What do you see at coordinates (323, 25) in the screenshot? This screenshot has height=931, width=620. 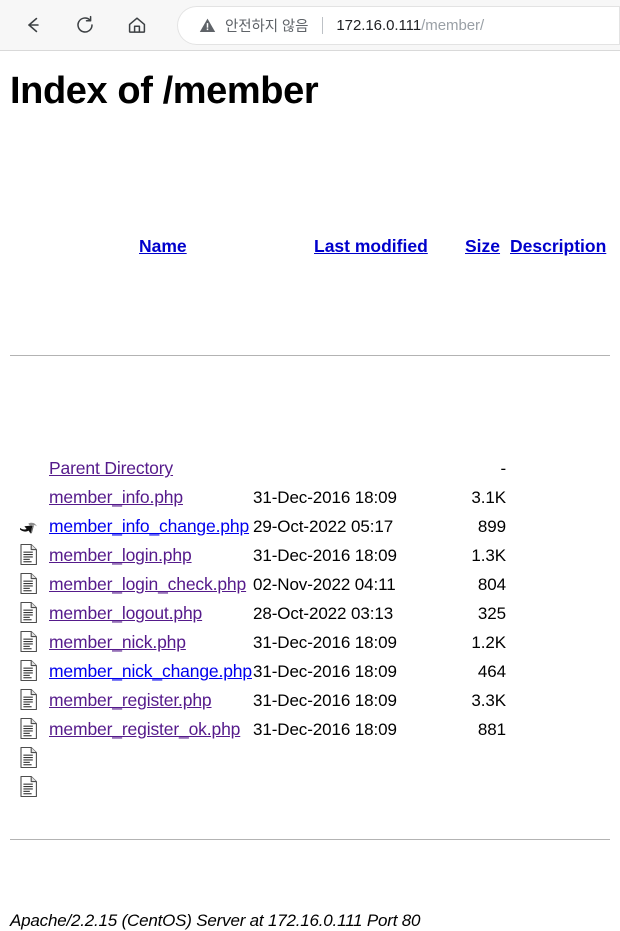 I see `omnibox-divider` at bounding box center [323, 25].